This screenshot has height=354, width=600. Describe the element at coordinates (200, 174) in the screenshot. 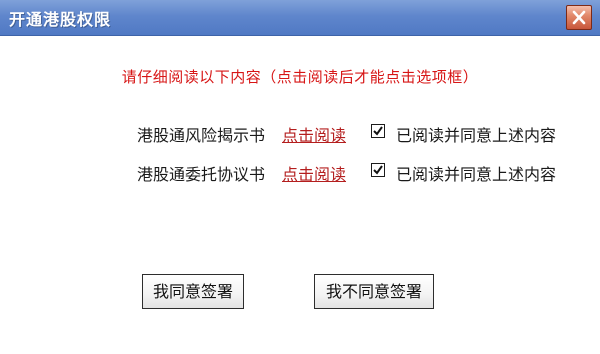

I see `document-name: 港股通委托协议书` at that location.